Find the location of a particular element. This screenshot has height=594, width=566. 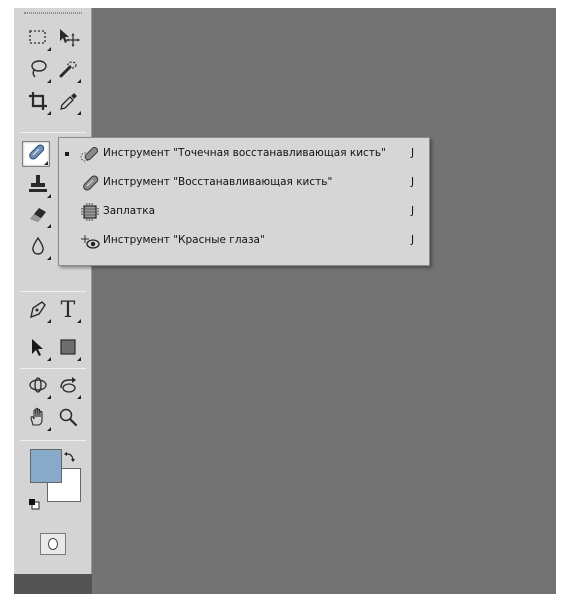

tool-crop is located at coordinates (38, 103).